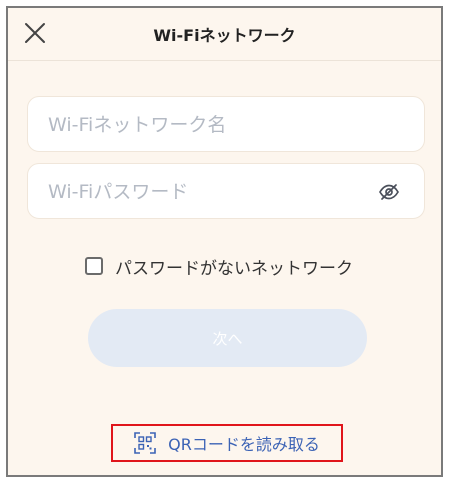 The height and width of the screenshot is (485, 451). Describe the element at coordinates (227, 338) in the screenshot. I see `next-button: 次へ` at that location.